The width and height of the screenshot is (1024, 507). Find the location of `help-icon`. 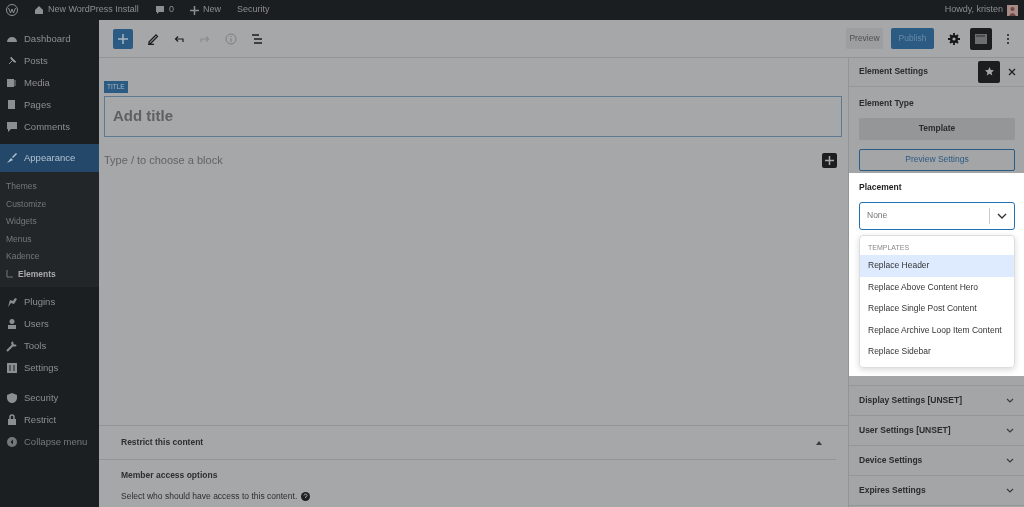

help-icon is located at coordinates (306, 496).